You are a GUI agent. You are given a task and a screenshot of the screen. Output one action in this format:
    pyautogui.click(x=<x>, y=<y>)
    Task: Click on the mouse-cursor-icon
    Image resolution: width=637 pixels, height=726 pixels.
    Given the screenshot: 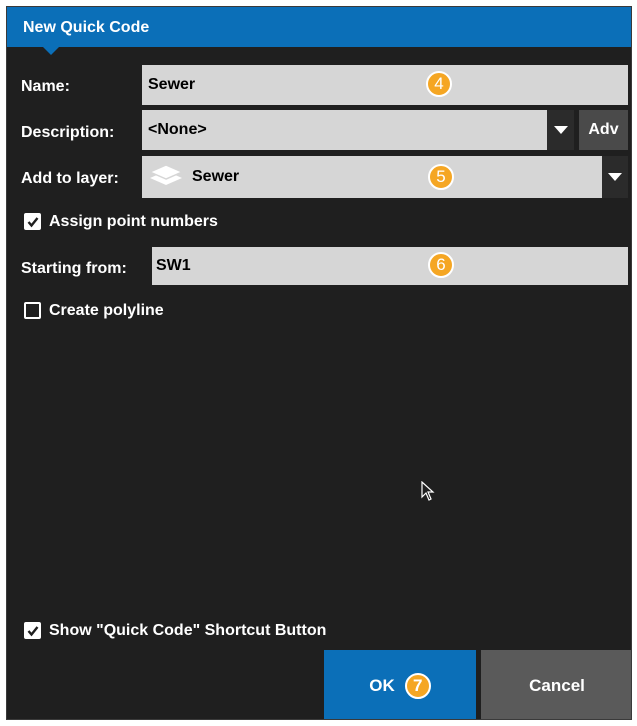 What is the action you would take?
    pyautogui.click(x=428, y=491)
    